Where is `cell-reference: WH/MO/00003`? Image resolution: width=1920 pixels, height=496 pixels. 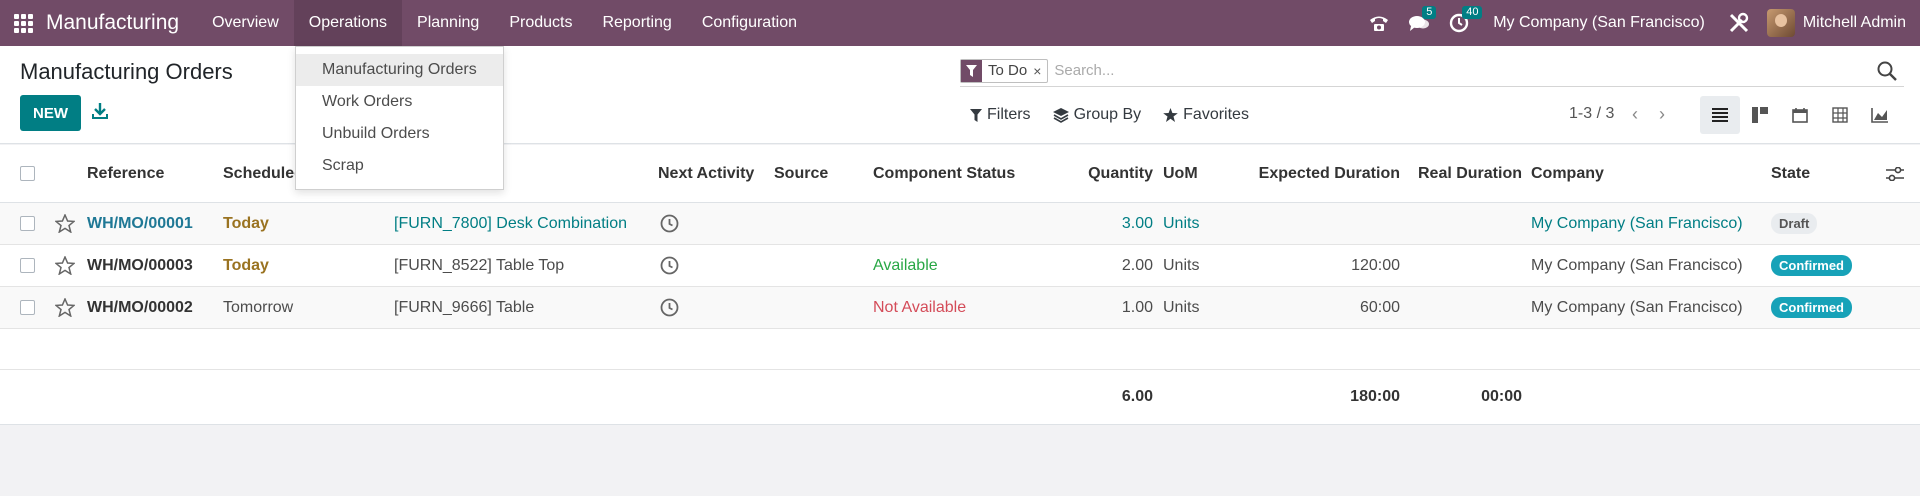
cell-reference: WH/MO/00003 is located at coordinates (140, 265).